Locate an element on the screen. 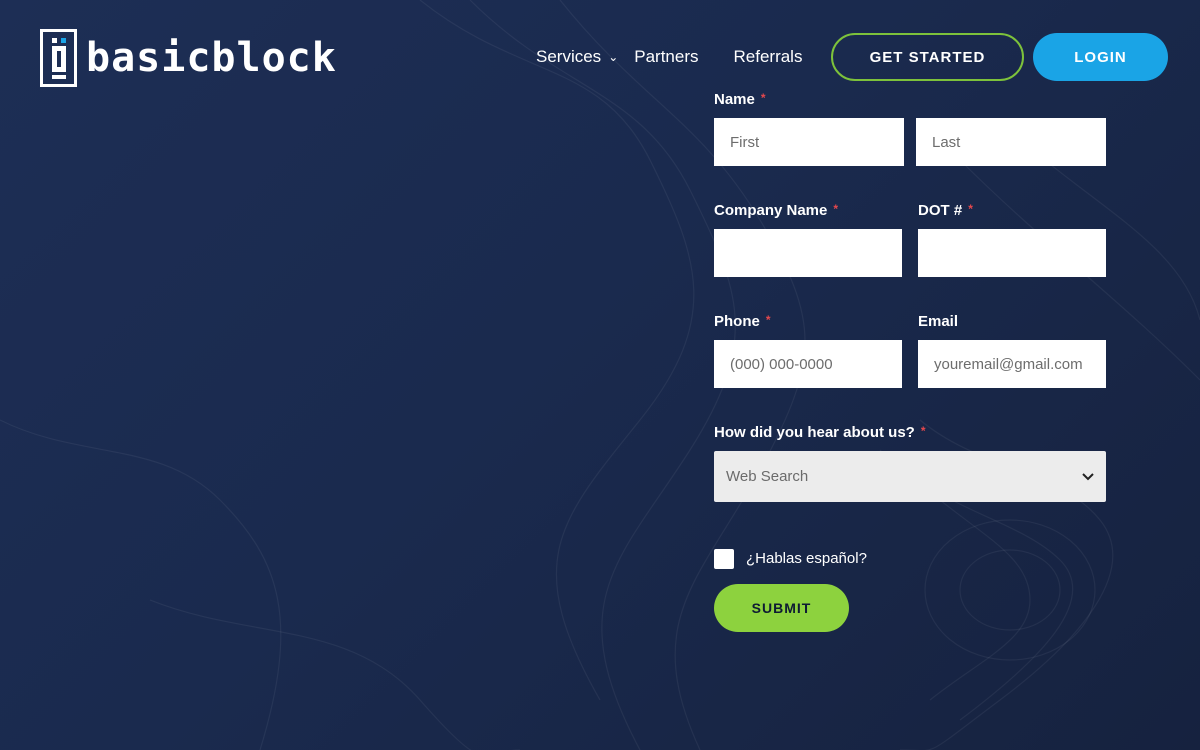 The width and height of the screenshot is (1200, 750). email-label: Email is located at coordinates (938, 321).